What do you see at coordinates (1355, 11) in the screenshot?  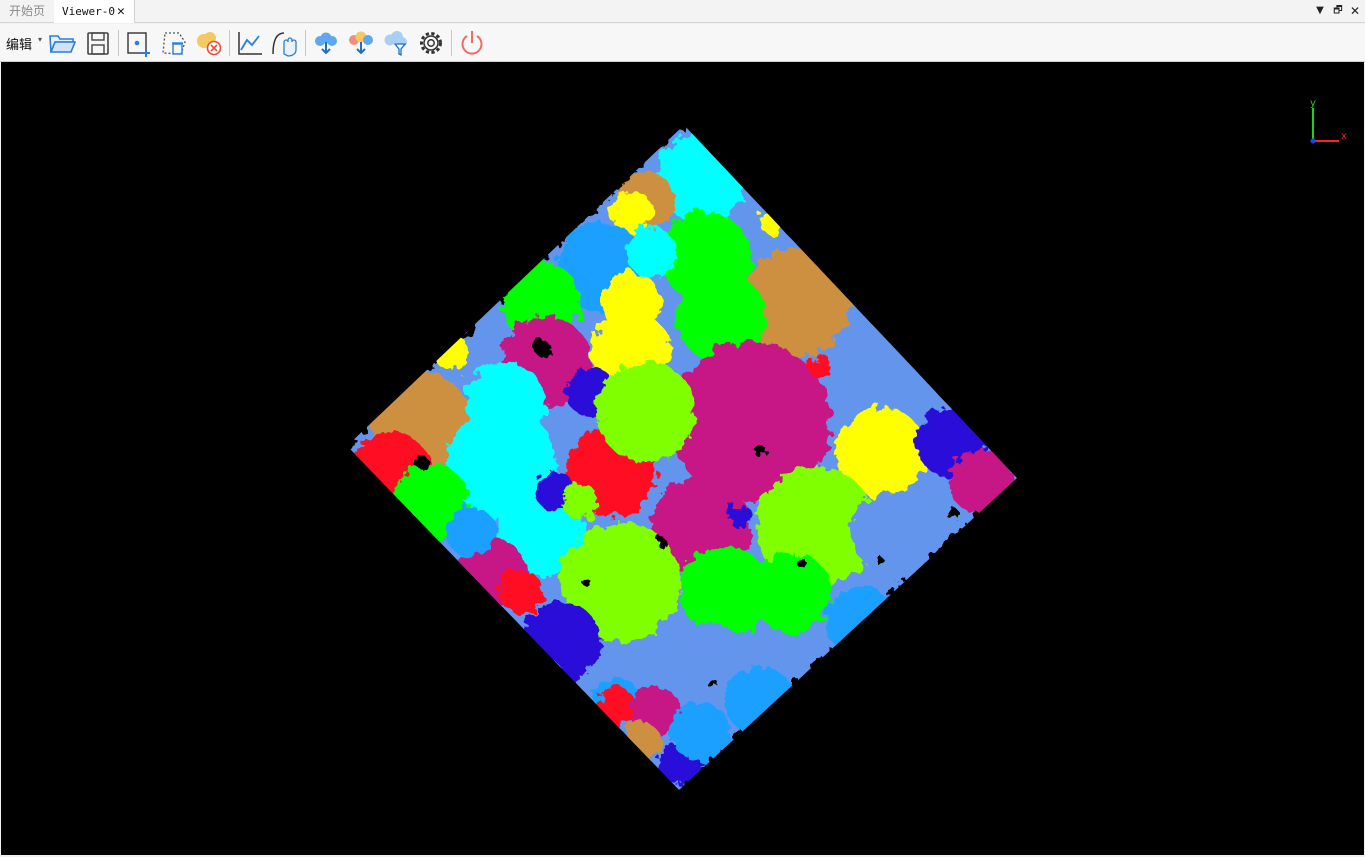 I see `close-window-icon: ✕` at bounding box center [1355, 11].